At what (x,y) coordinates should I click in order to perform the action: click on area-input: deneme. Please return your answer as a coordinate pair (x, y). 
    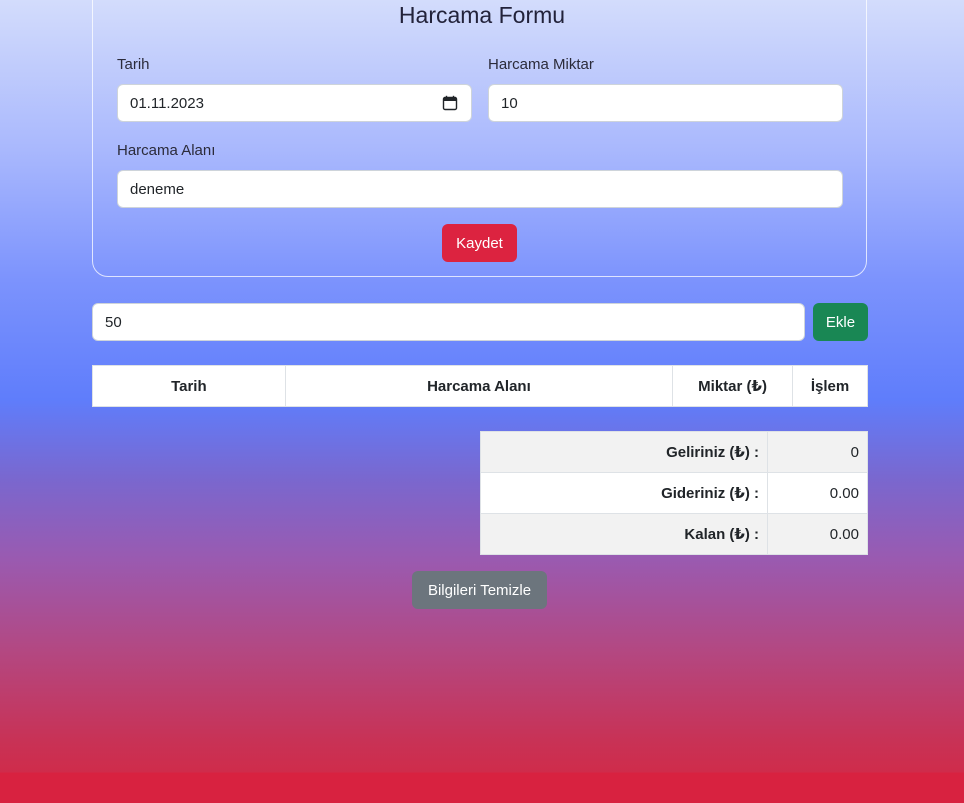
    Looking at the image, I should click on (480, 189).